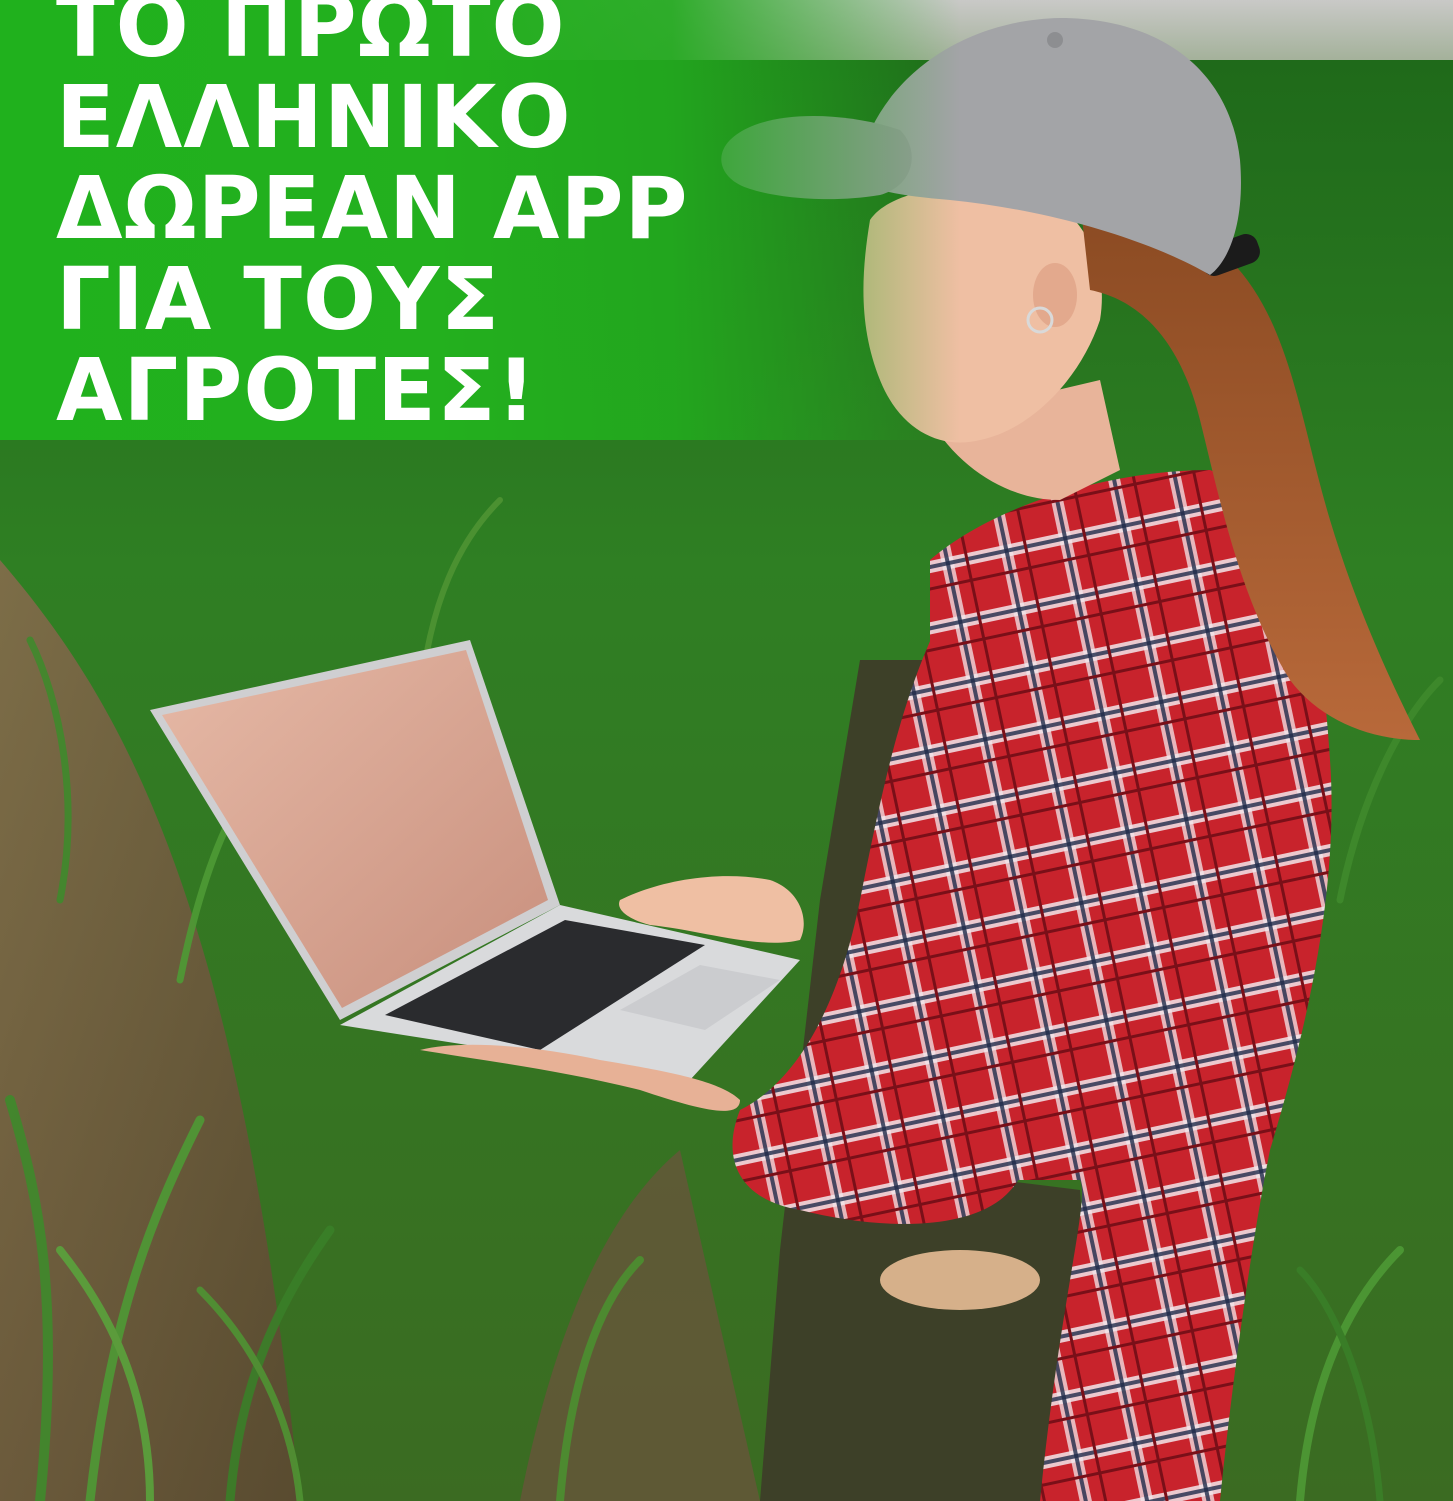  What do you see at coordinates (372, 209) in the screenshot?
I see `headline-line-3: ΔΩΡΕΑΝ APP` at bounding box center [372, 209].